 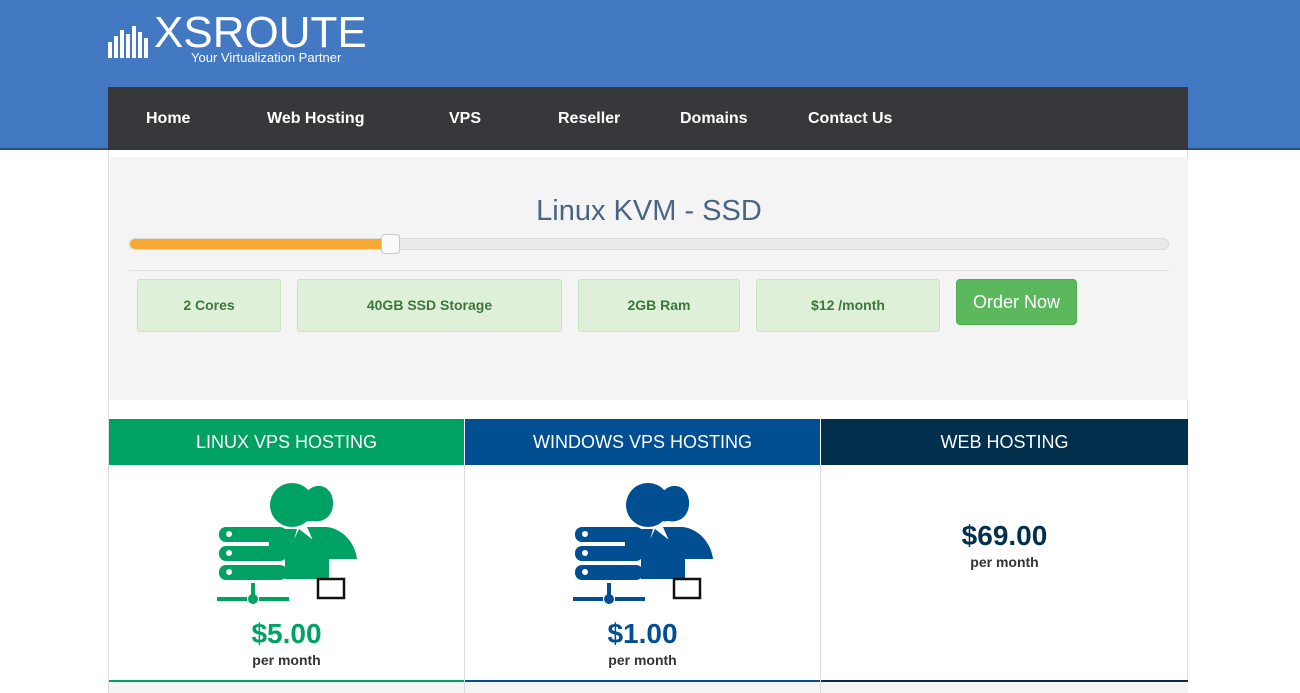 I want to click on plan-windows-vps: $1.00 per month, so click(x=642, y=574).